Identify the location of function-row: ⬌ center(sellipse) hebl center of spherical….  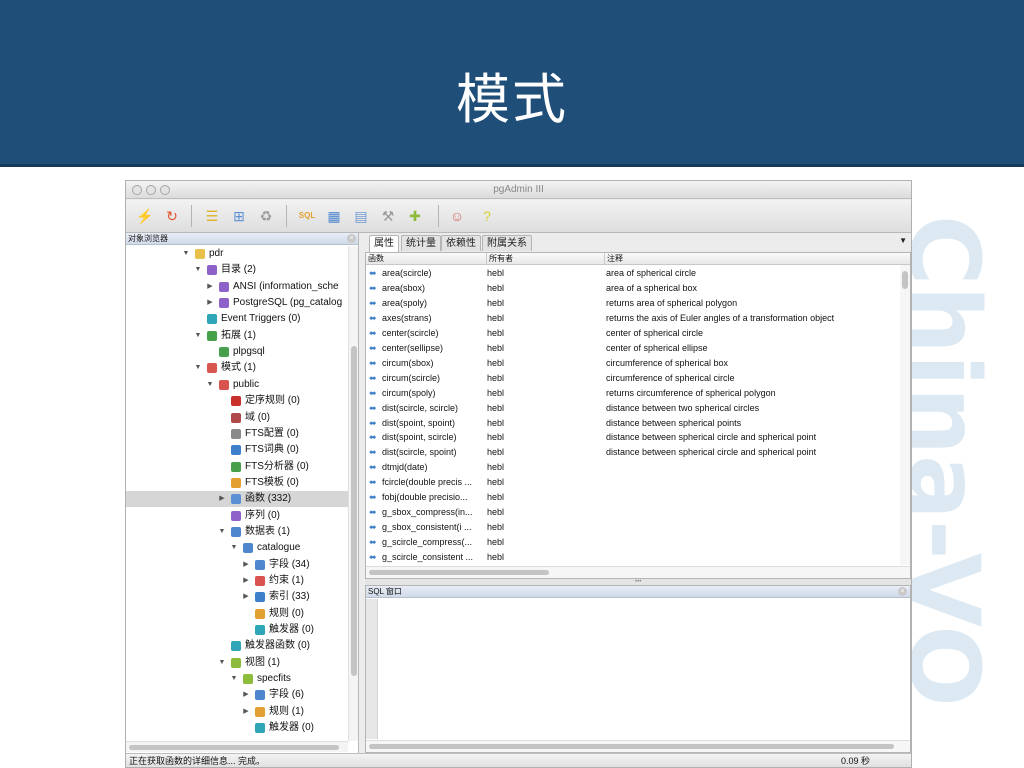
(633, 348).